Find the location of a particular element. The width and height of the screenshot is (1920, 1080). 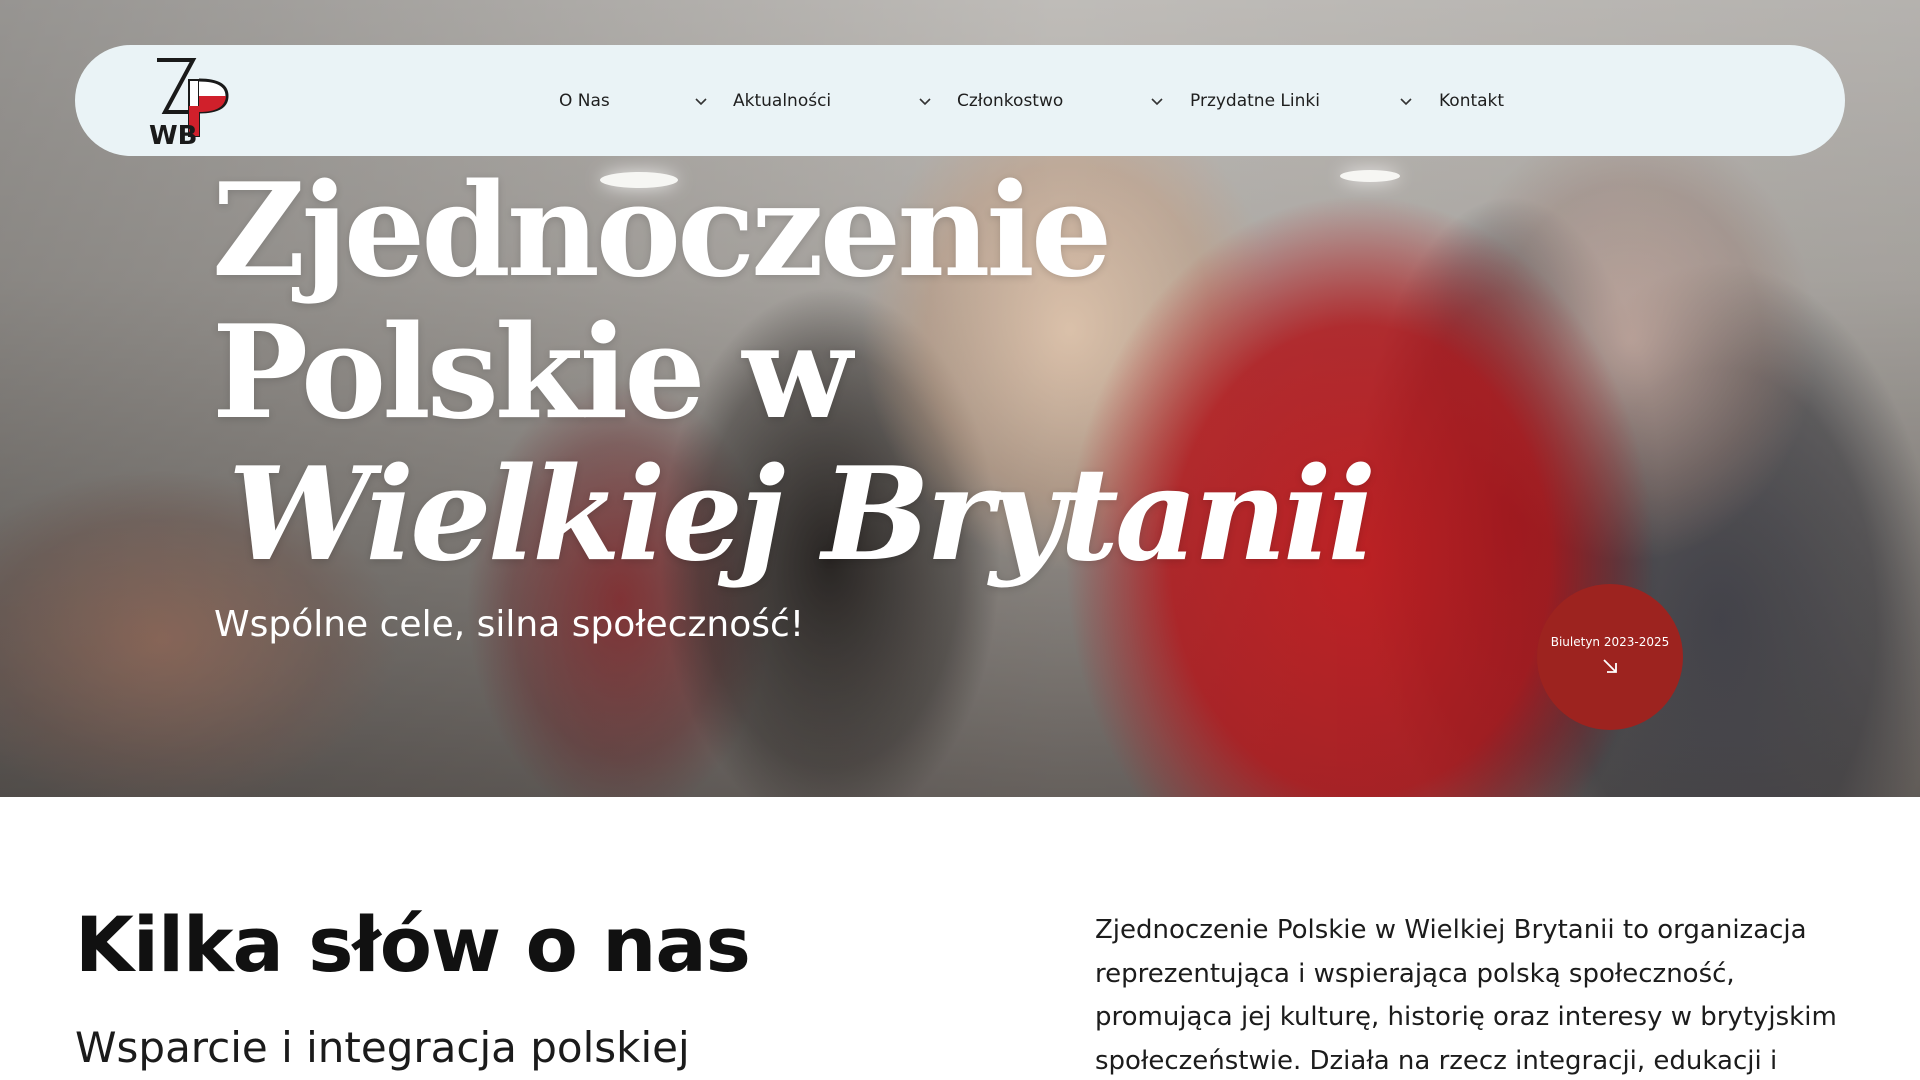

bulletin-label: Biuletyn 2023-2025 is located at coordinates (1610, 642).